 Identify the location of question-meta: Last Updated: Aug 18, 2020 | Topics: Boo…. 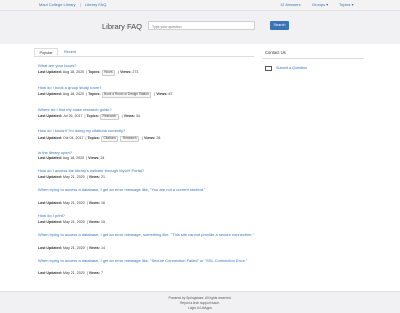
(105, 95).